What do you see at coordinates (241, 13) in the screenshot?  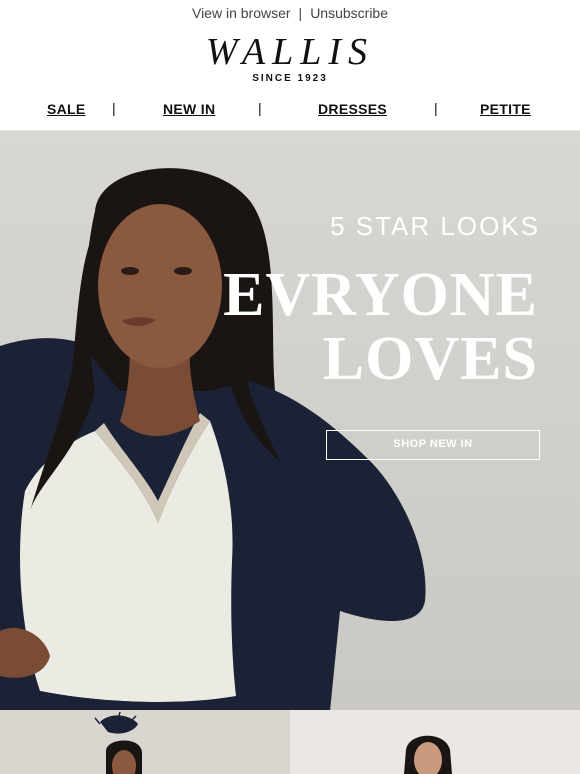 I see `view-in-browser-link: View in browser` at bounding box center [241, 13].